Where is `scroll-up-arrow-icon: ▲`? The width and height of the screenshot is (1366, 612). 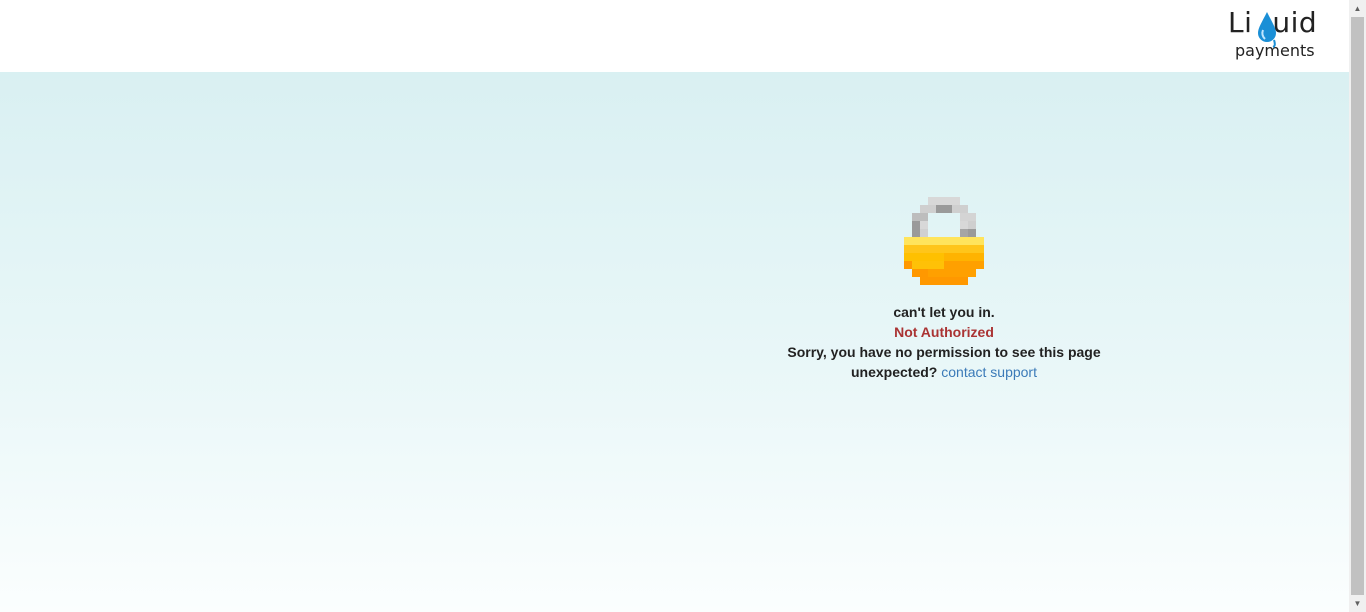
scroll-up-arrow-icon: ▲ is located at coordinates (1357, 8).